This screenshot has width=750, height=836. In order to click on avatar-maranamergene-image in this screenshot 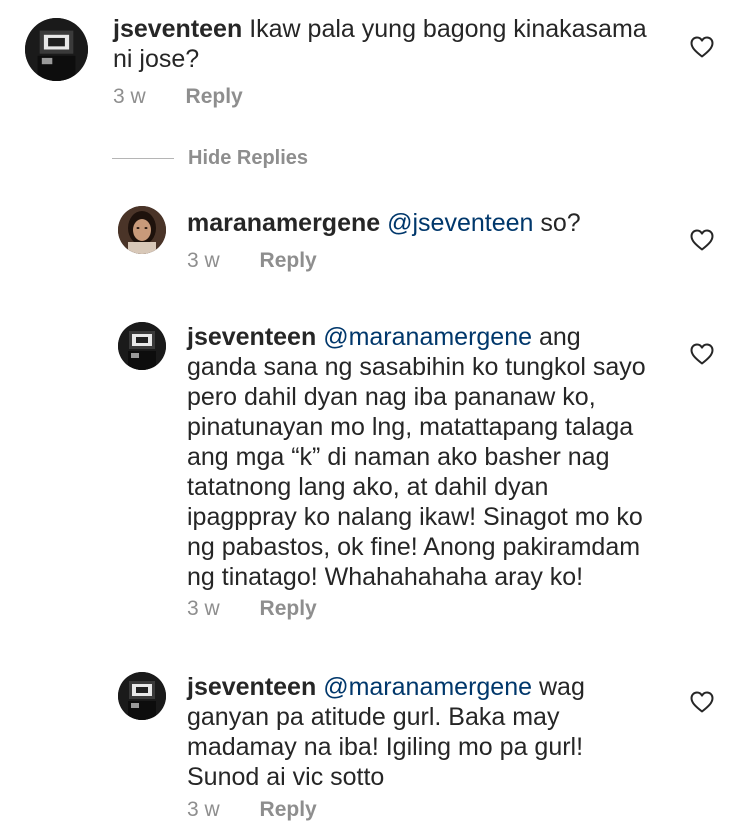, I will do `click(142, 230)`.